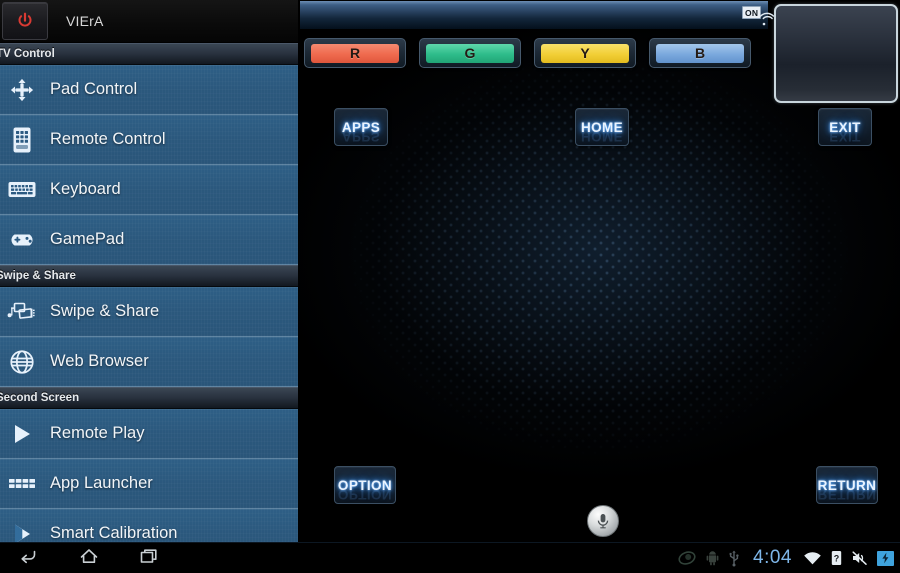 This screenshot has height=573, width=900. I want to click on sidebar-item-web-browser: Web Browser, so click(149, 362).